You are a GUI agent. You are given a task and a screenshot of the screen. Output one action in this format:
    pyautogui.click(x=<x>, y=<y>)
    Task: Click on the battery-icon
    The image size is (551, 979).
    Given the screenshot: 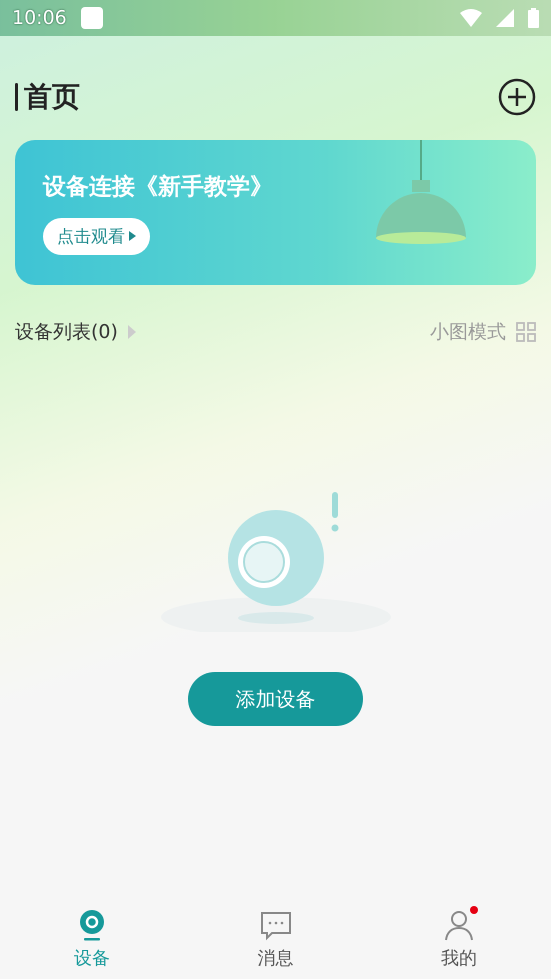 What is the action you would take?
    pyautogui.click(x=533, y=18)
    